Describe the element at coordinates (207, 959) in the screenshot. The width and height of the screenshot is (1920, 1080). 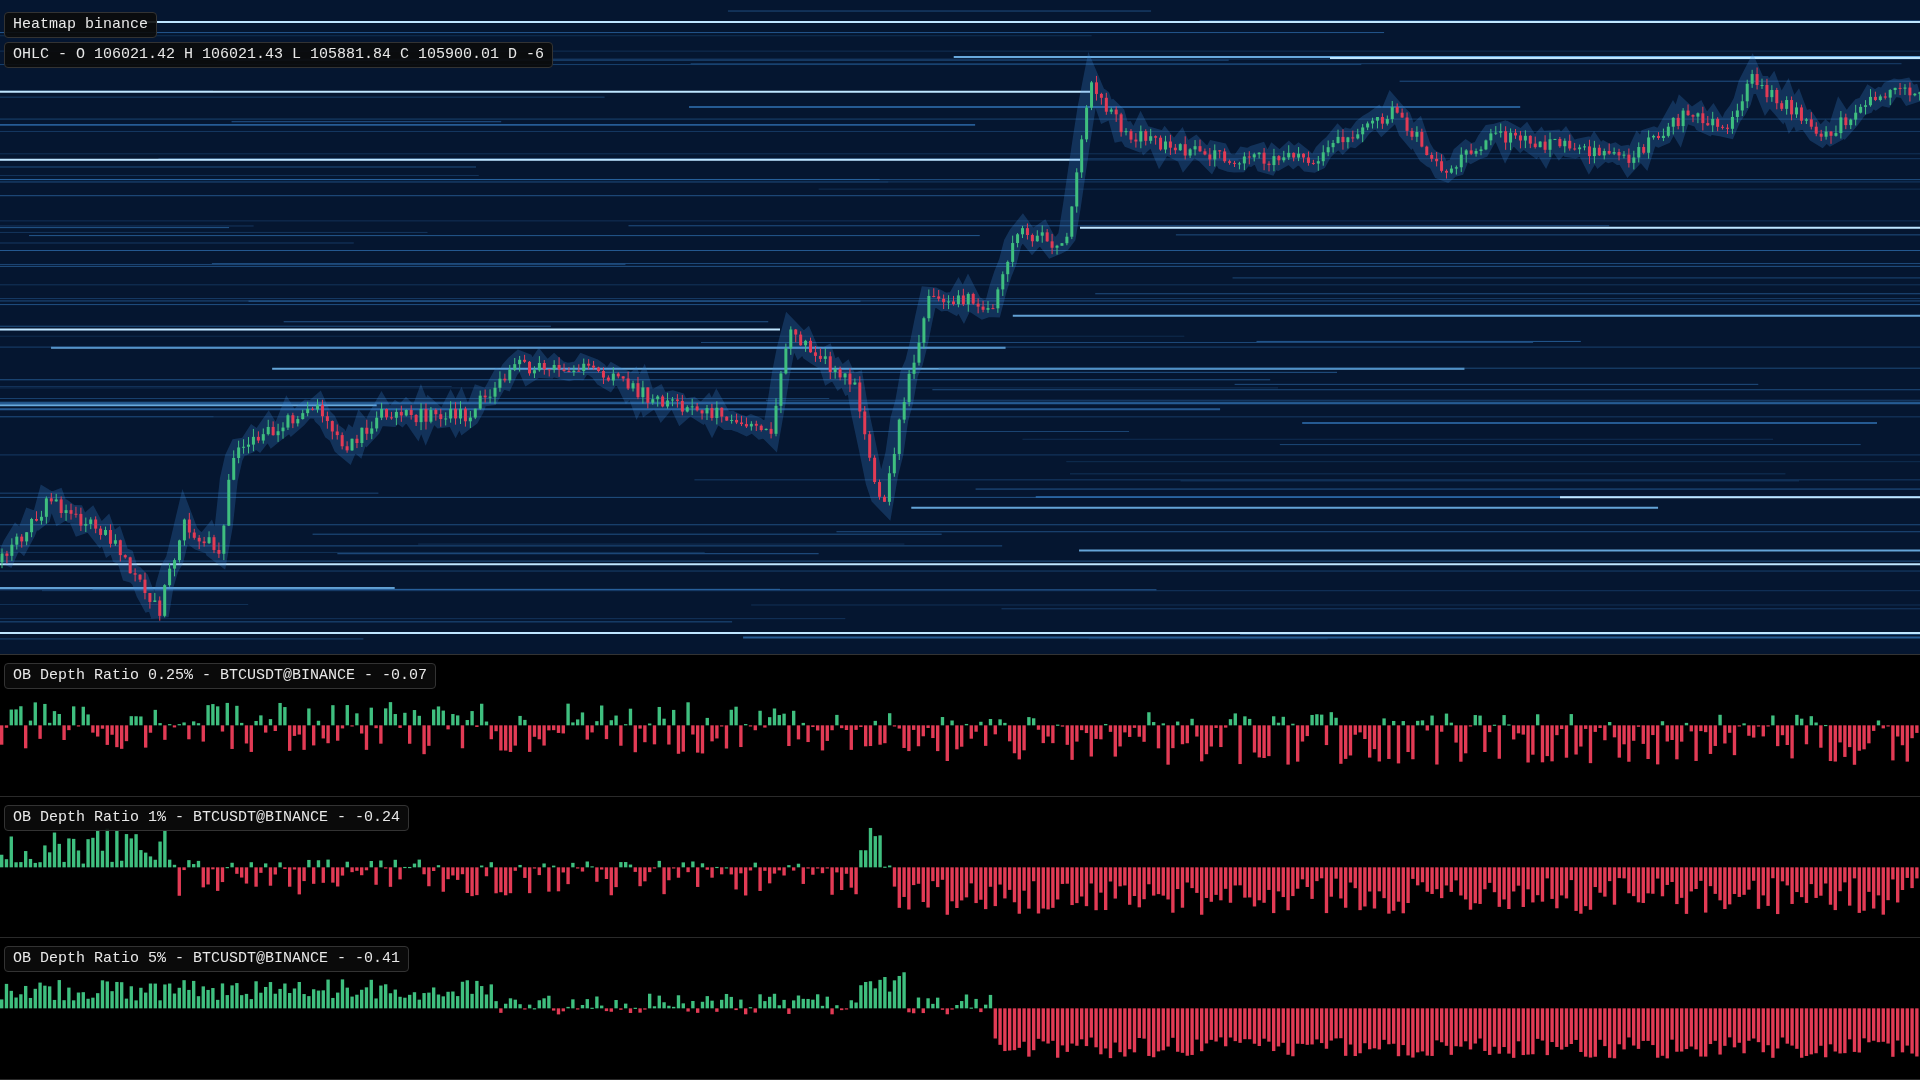
I see `indicator-label: OB Depth Ratio 5% - BTCUSDT@BINANCE - -0.41` at that location.